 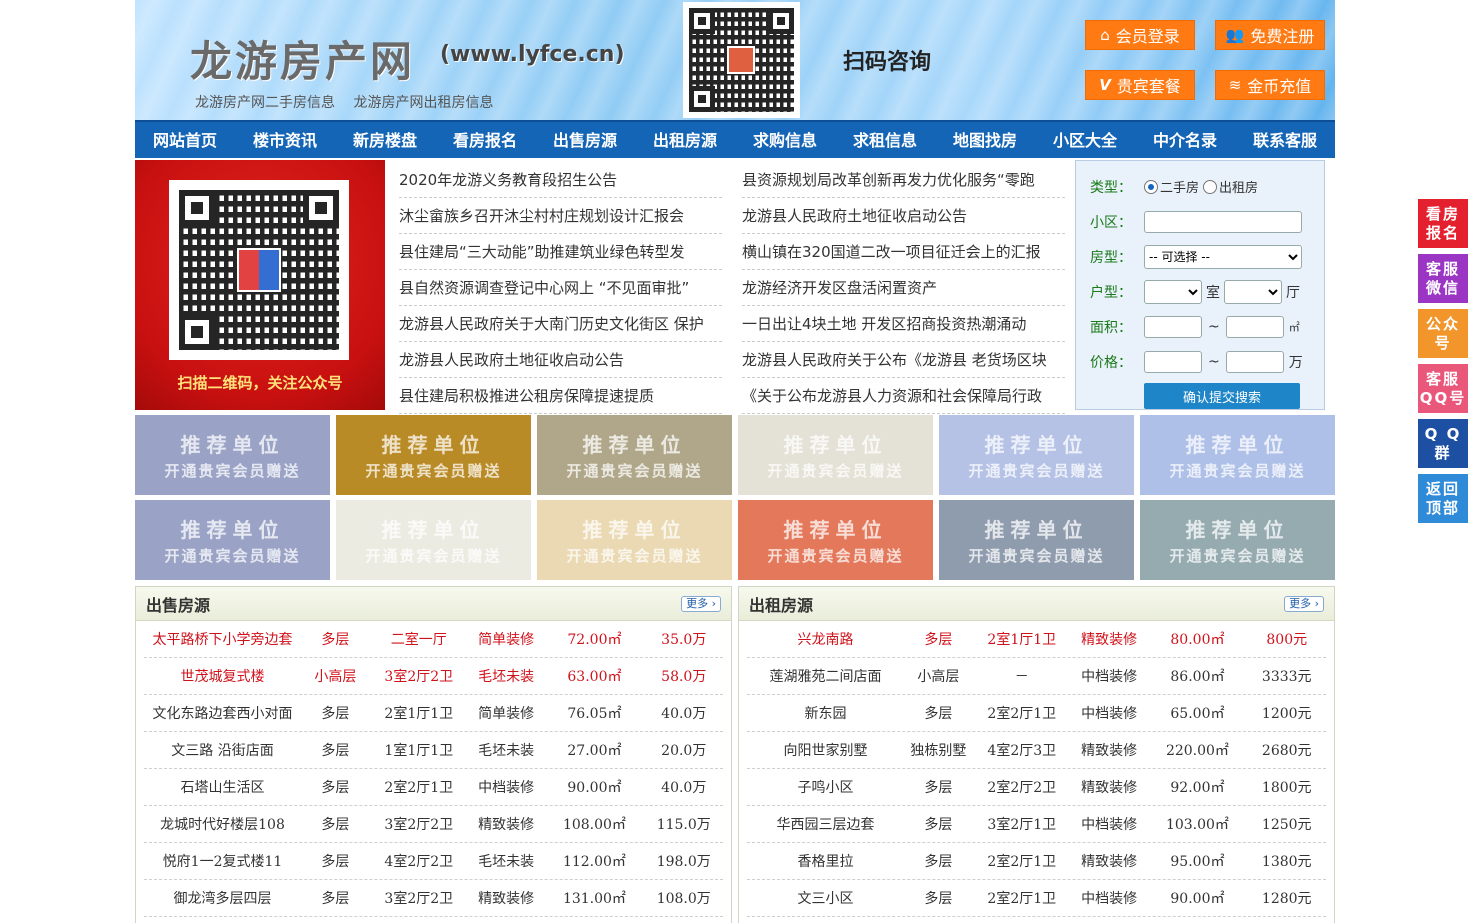 I want to click on news-item: 横山镇在320国道二改一项目征迁会上的汇报, so click(x=903, y=252).